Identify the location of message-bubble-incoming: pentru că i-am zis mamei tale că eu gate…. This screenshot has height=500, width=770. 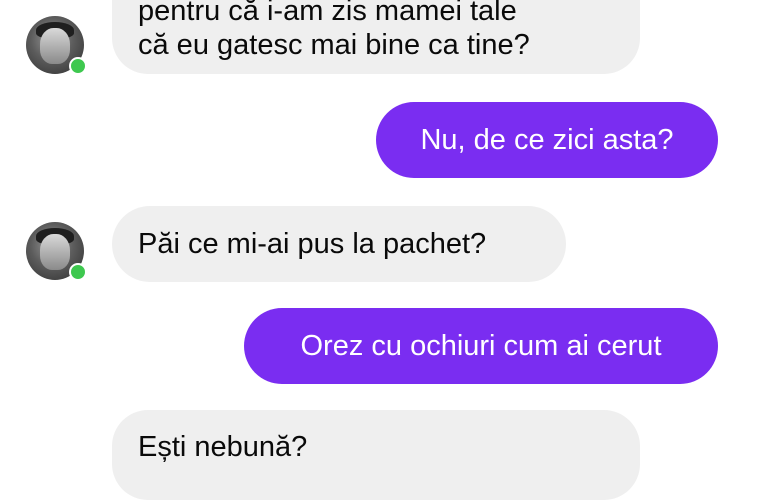
(376, 37).